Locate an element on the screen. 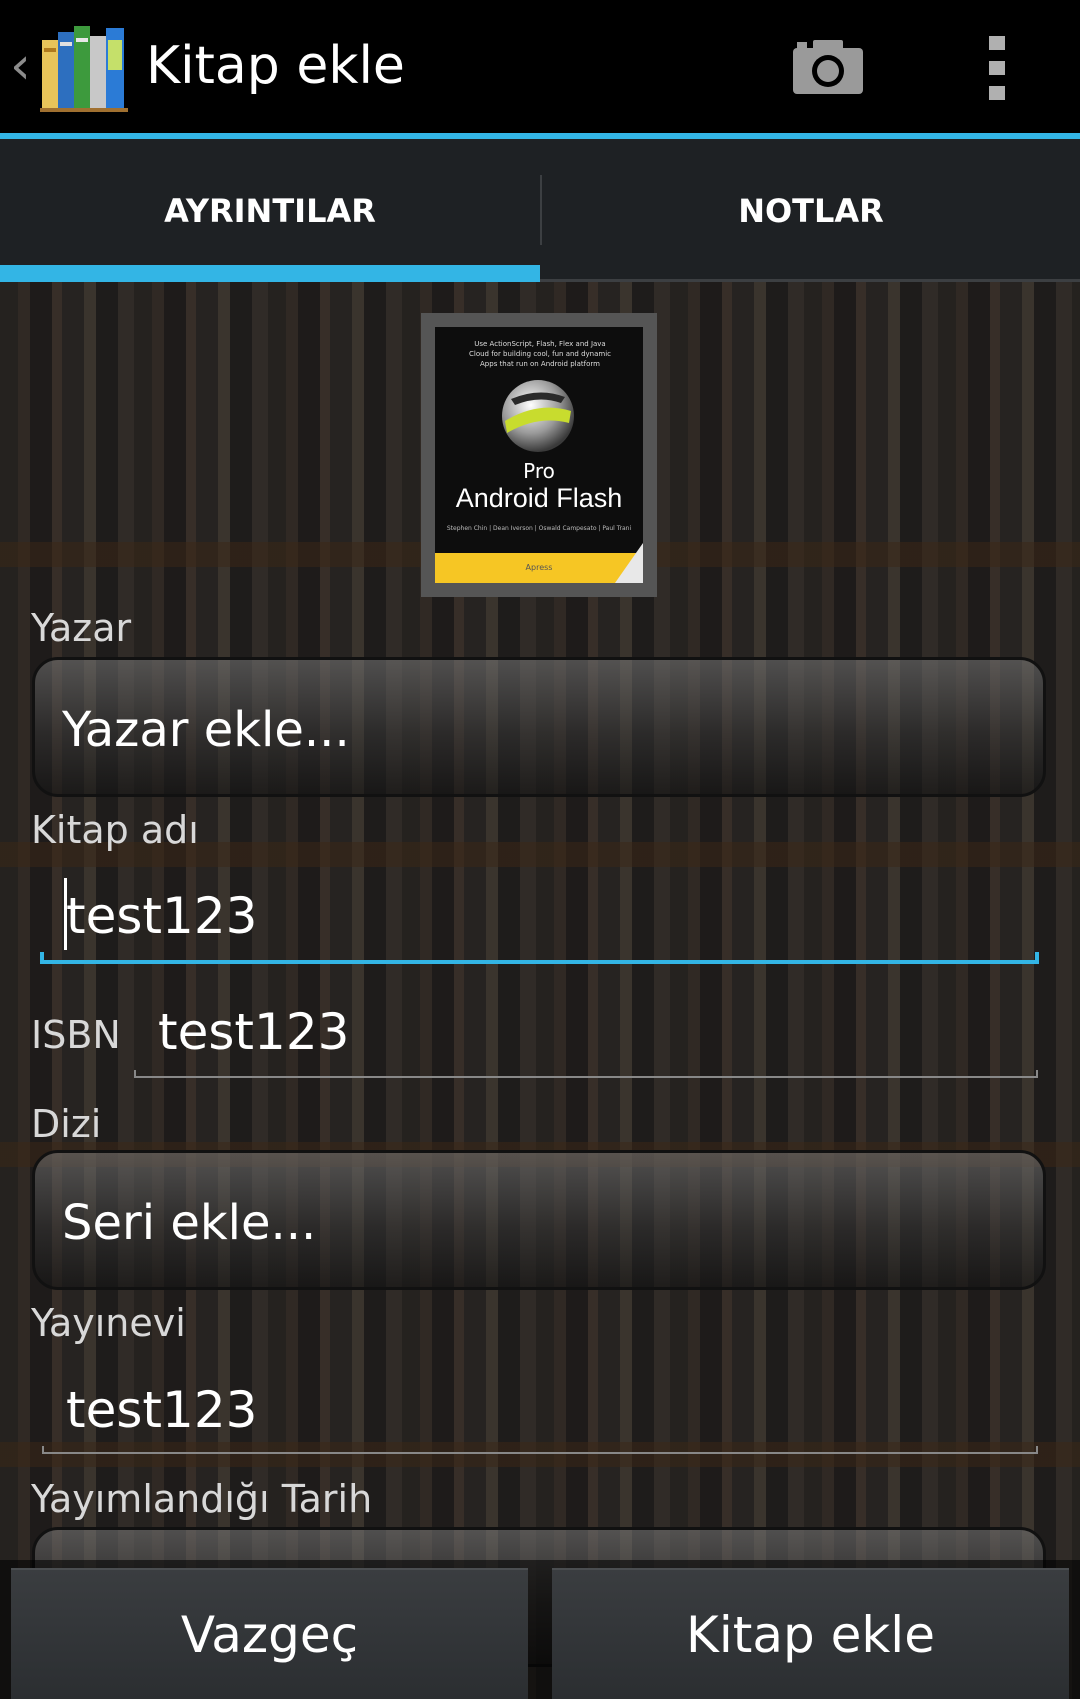 The width and height of the screenshot is (1080, 1699). books-app-icon is located at coordinates (84, 67).